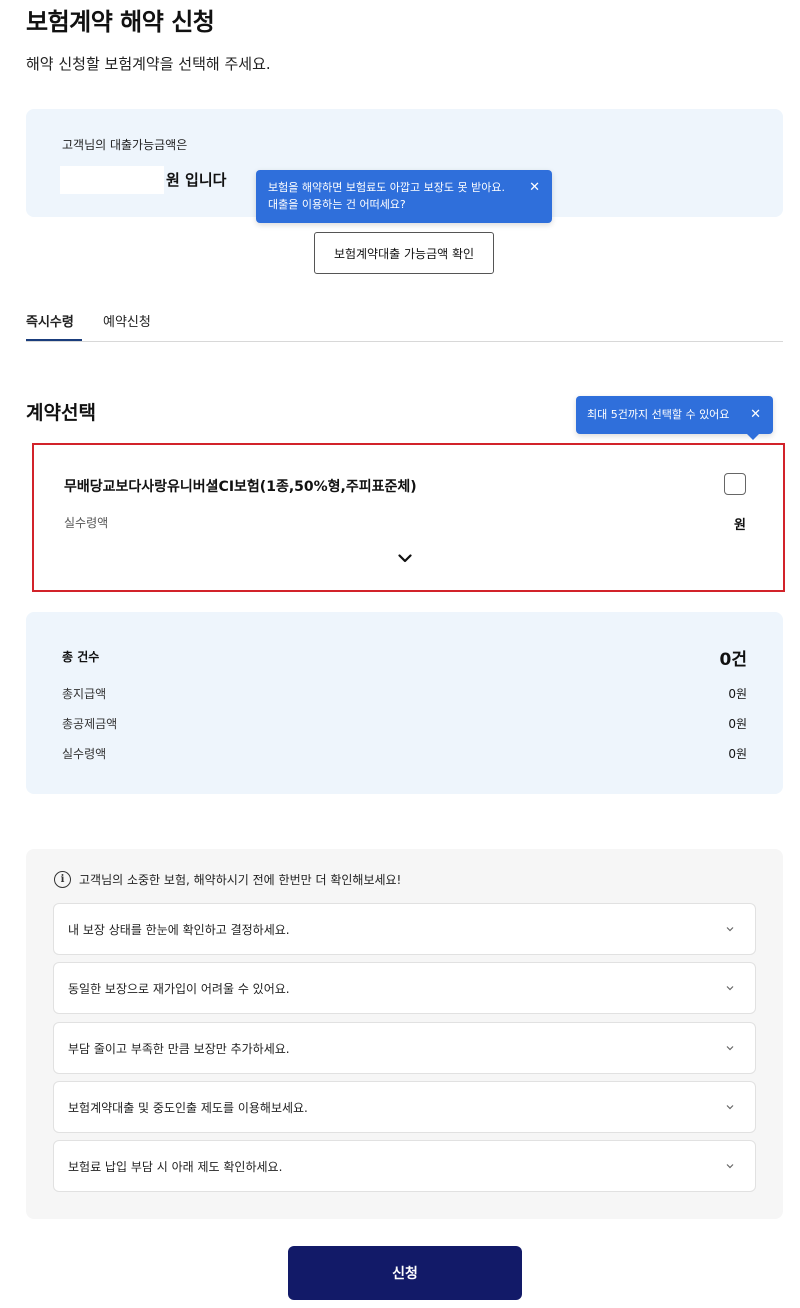 The width and height of the screenshot is (800, 1308). What do you see at coordinates (84, 694) in the screenshot?
I see `total-payment-label: 총지급액` at bounding box center [84, 694].